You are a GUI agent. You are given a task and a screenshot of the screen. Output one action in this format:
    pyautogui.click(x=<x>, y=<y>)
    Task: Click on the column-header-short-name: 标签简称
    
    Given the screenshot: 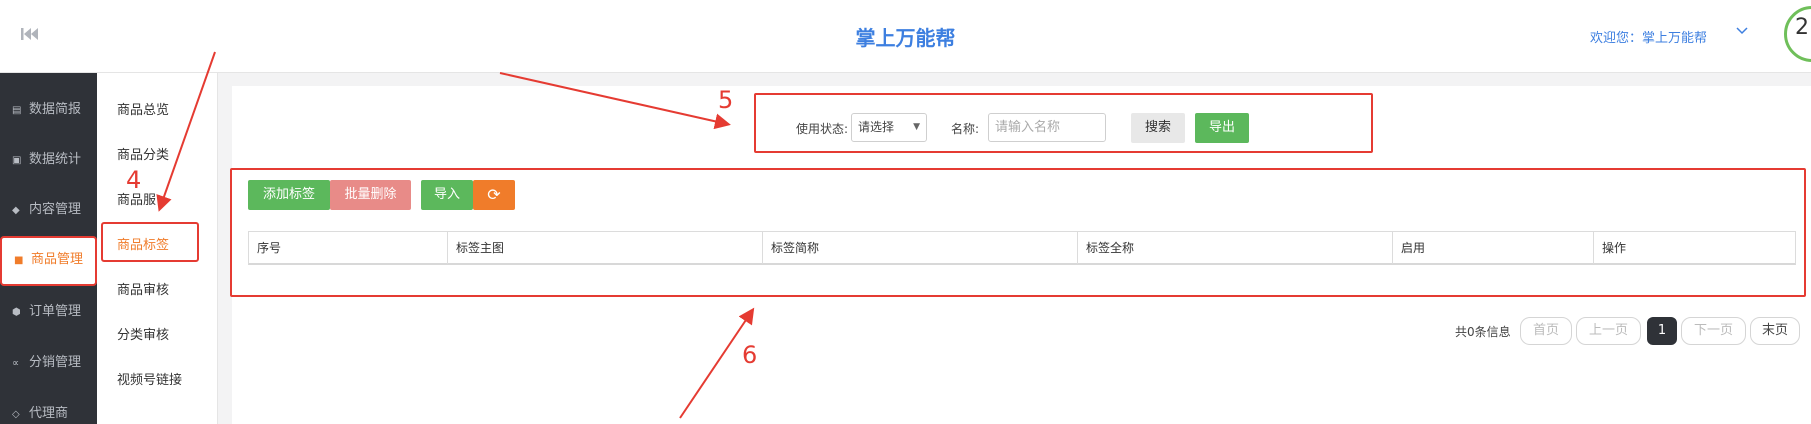 What is the action you would take?
    pyautogui.click(x=920, y=248)
    